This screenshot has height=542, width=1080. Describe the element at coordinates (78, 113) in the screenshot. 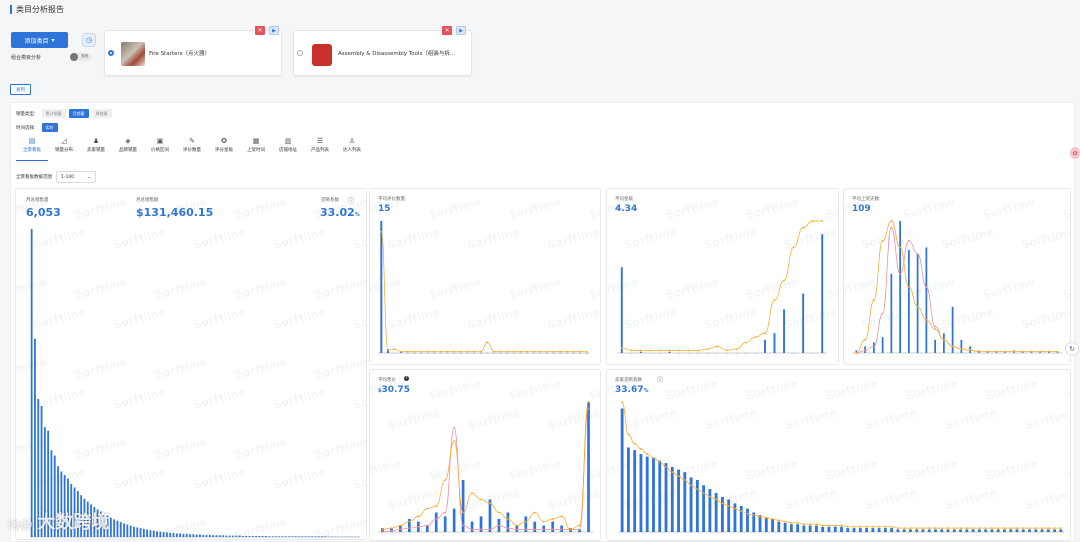

I see `sales-type-monthly: 月销量` at that location.